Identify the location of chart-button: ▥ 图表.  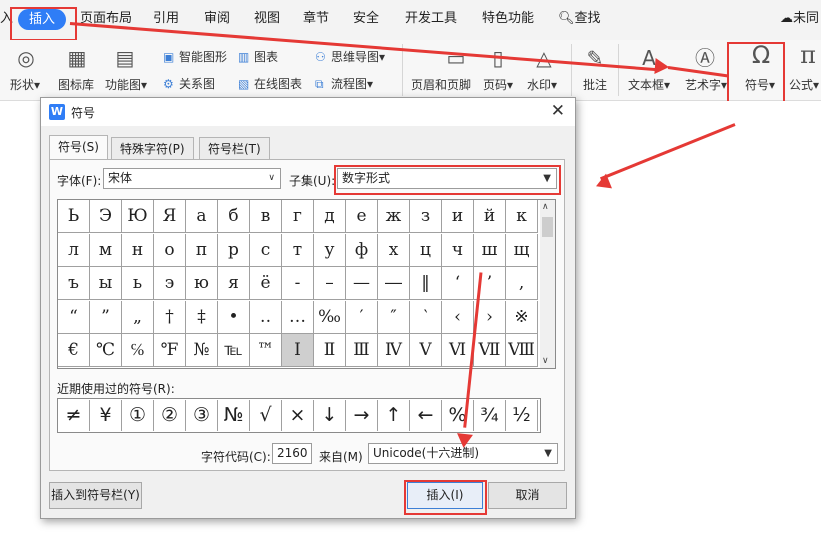
(258, 56).